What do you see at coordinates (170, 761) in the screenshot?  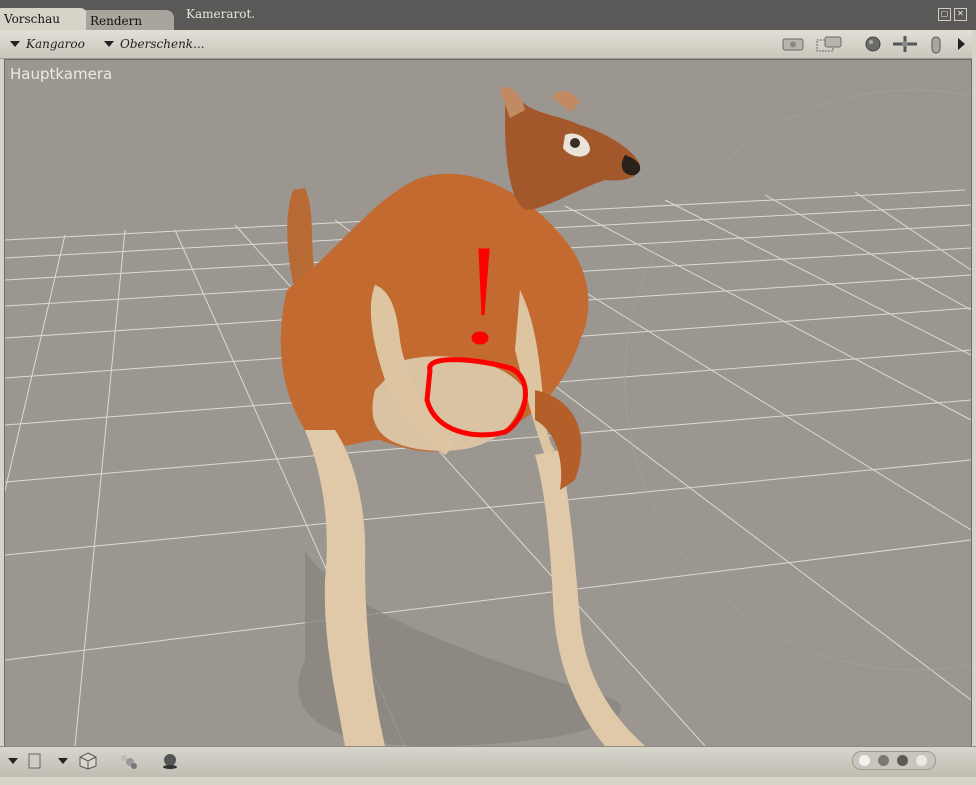 I see `light-ball-icon` at bounding box center [170, 761].